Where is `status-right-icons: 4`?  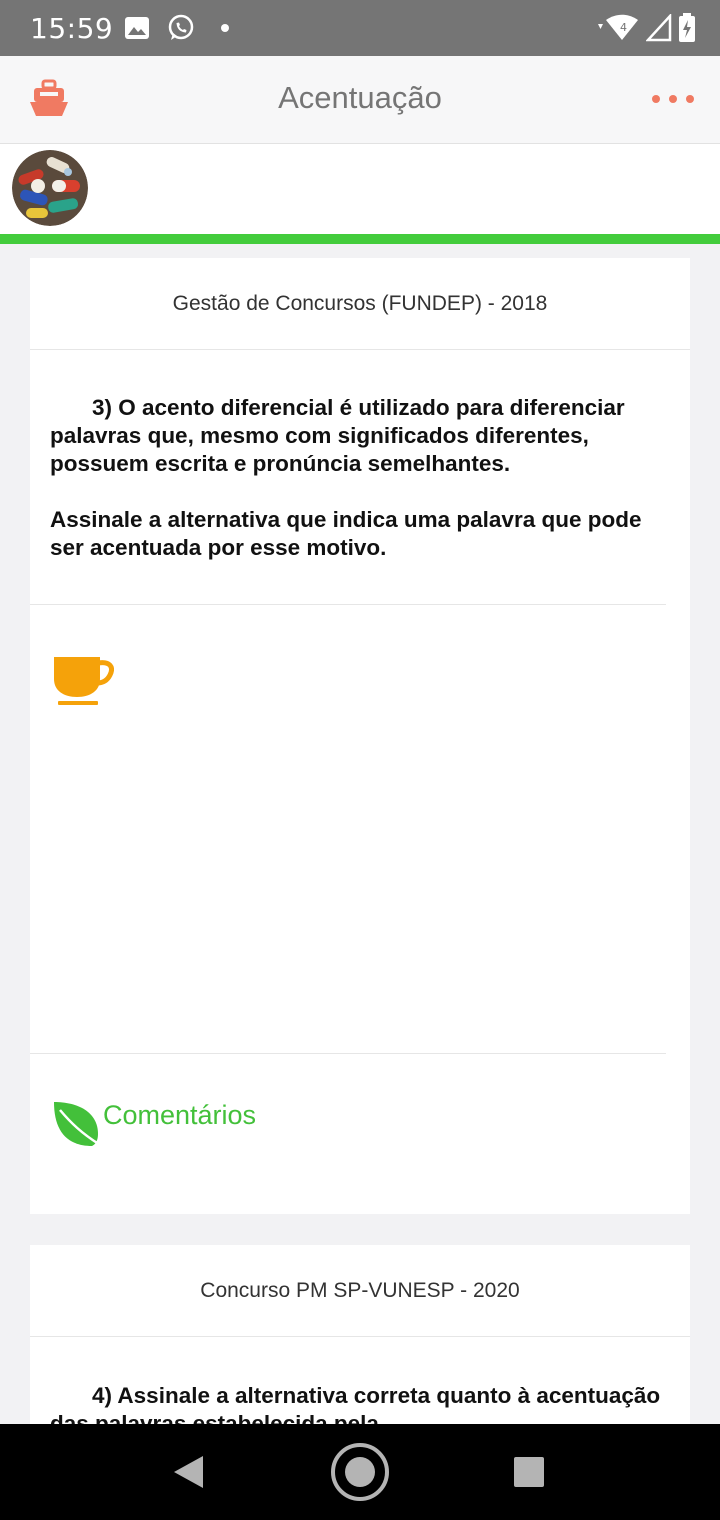
status-right-icons: 4 is located at coordinates (645, 28).